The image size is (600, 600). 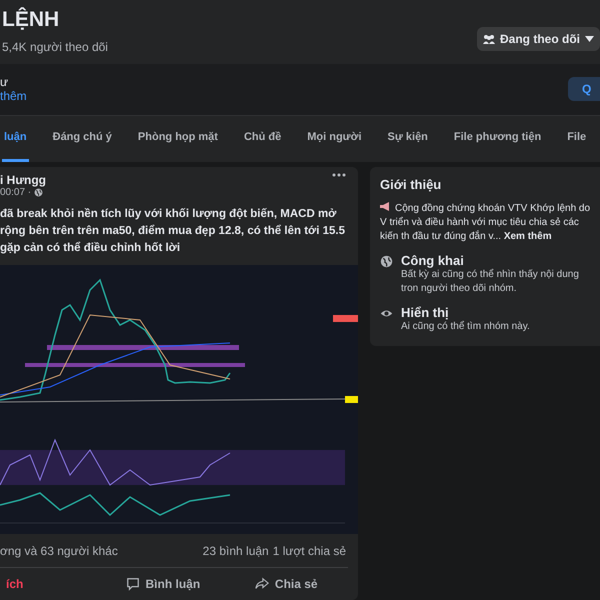 What do you see at coordinates (498, 139) in the screenshot?
I see `nav-tab: File phương tiện` at bounding box center [498, 139].